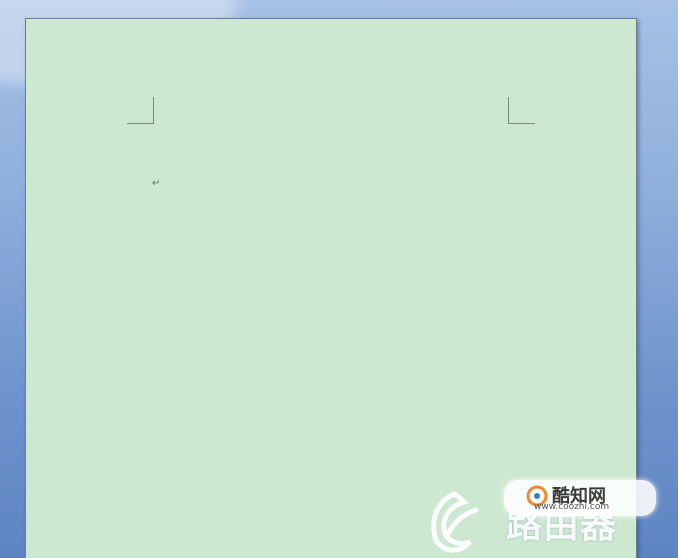  What do you see at coordinates (140, 110) in the screenshot?
I see `margin-corner-top-left` at bounding box center [140, 110].